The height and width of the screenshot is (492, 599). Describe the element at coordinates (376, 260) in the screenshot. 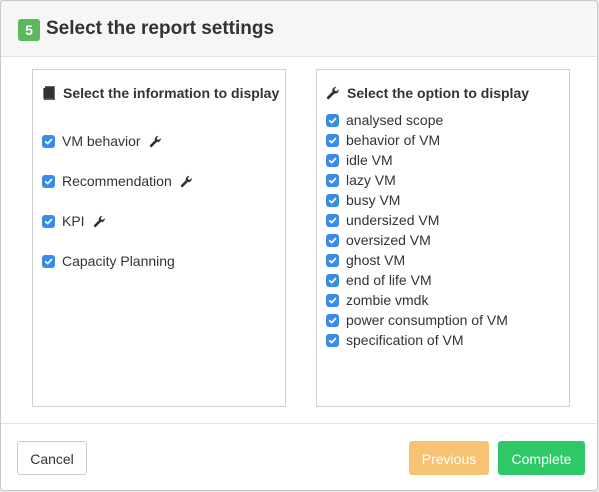

I see `option-item-label: ghost VM` at that location.